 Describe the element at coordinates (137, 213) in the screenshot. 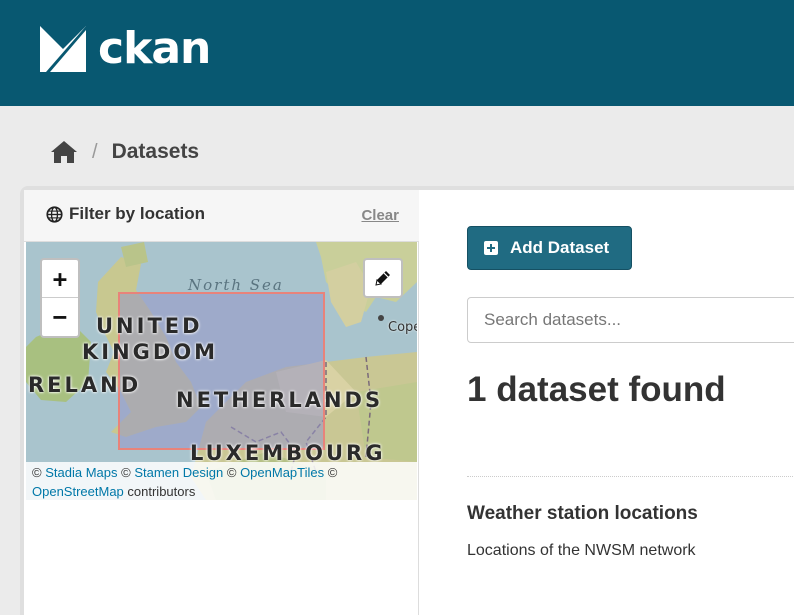

I see `filter-title-label: Filter by location` at that location.